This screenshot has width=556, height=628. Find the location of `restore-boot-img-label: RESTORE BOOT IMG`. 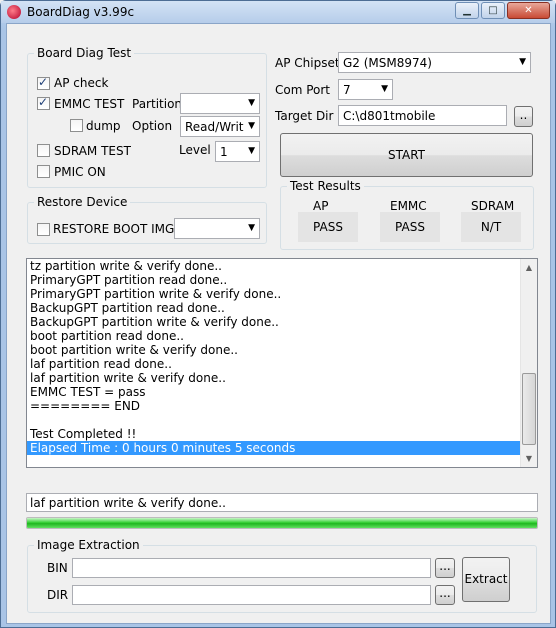

restore-boot-img-label: RESTORE BOOT IMG is located at coordinates (114, 229).